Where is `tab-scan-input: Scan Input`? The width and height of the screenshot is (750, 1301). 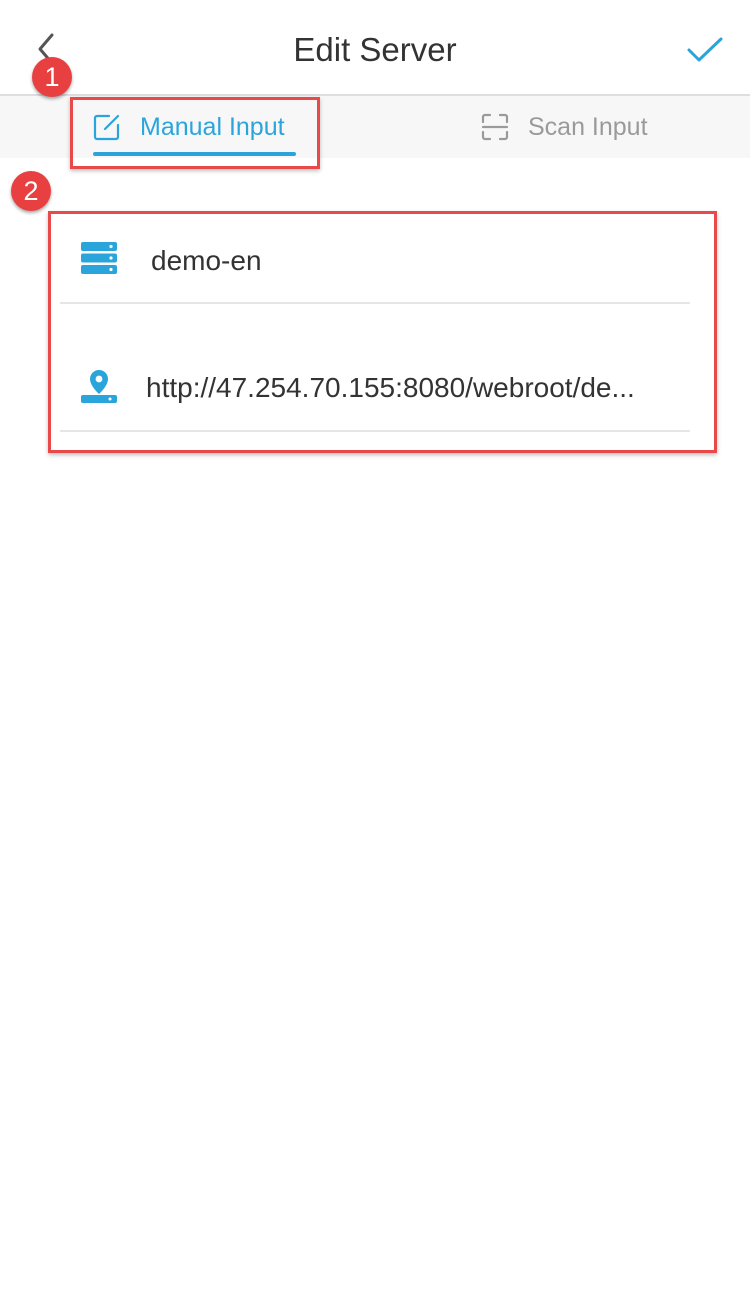 tab-scan-input: Scan Input is located at coordinates (564, 127).